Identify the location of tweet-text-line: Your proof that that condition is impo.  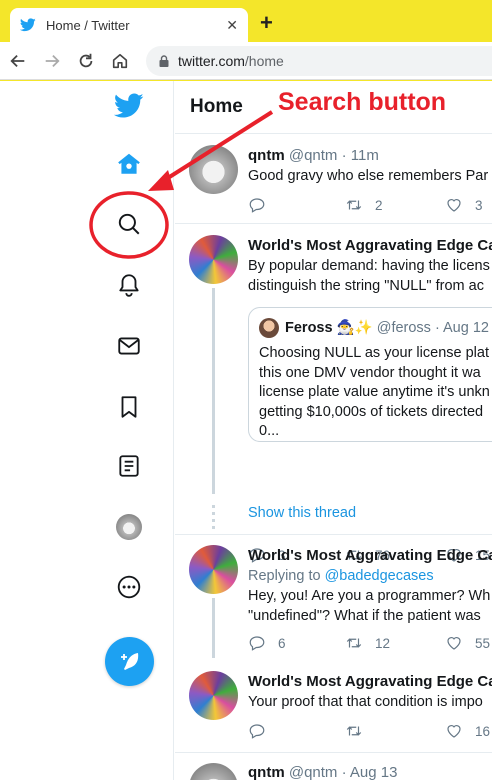
(365, 702).